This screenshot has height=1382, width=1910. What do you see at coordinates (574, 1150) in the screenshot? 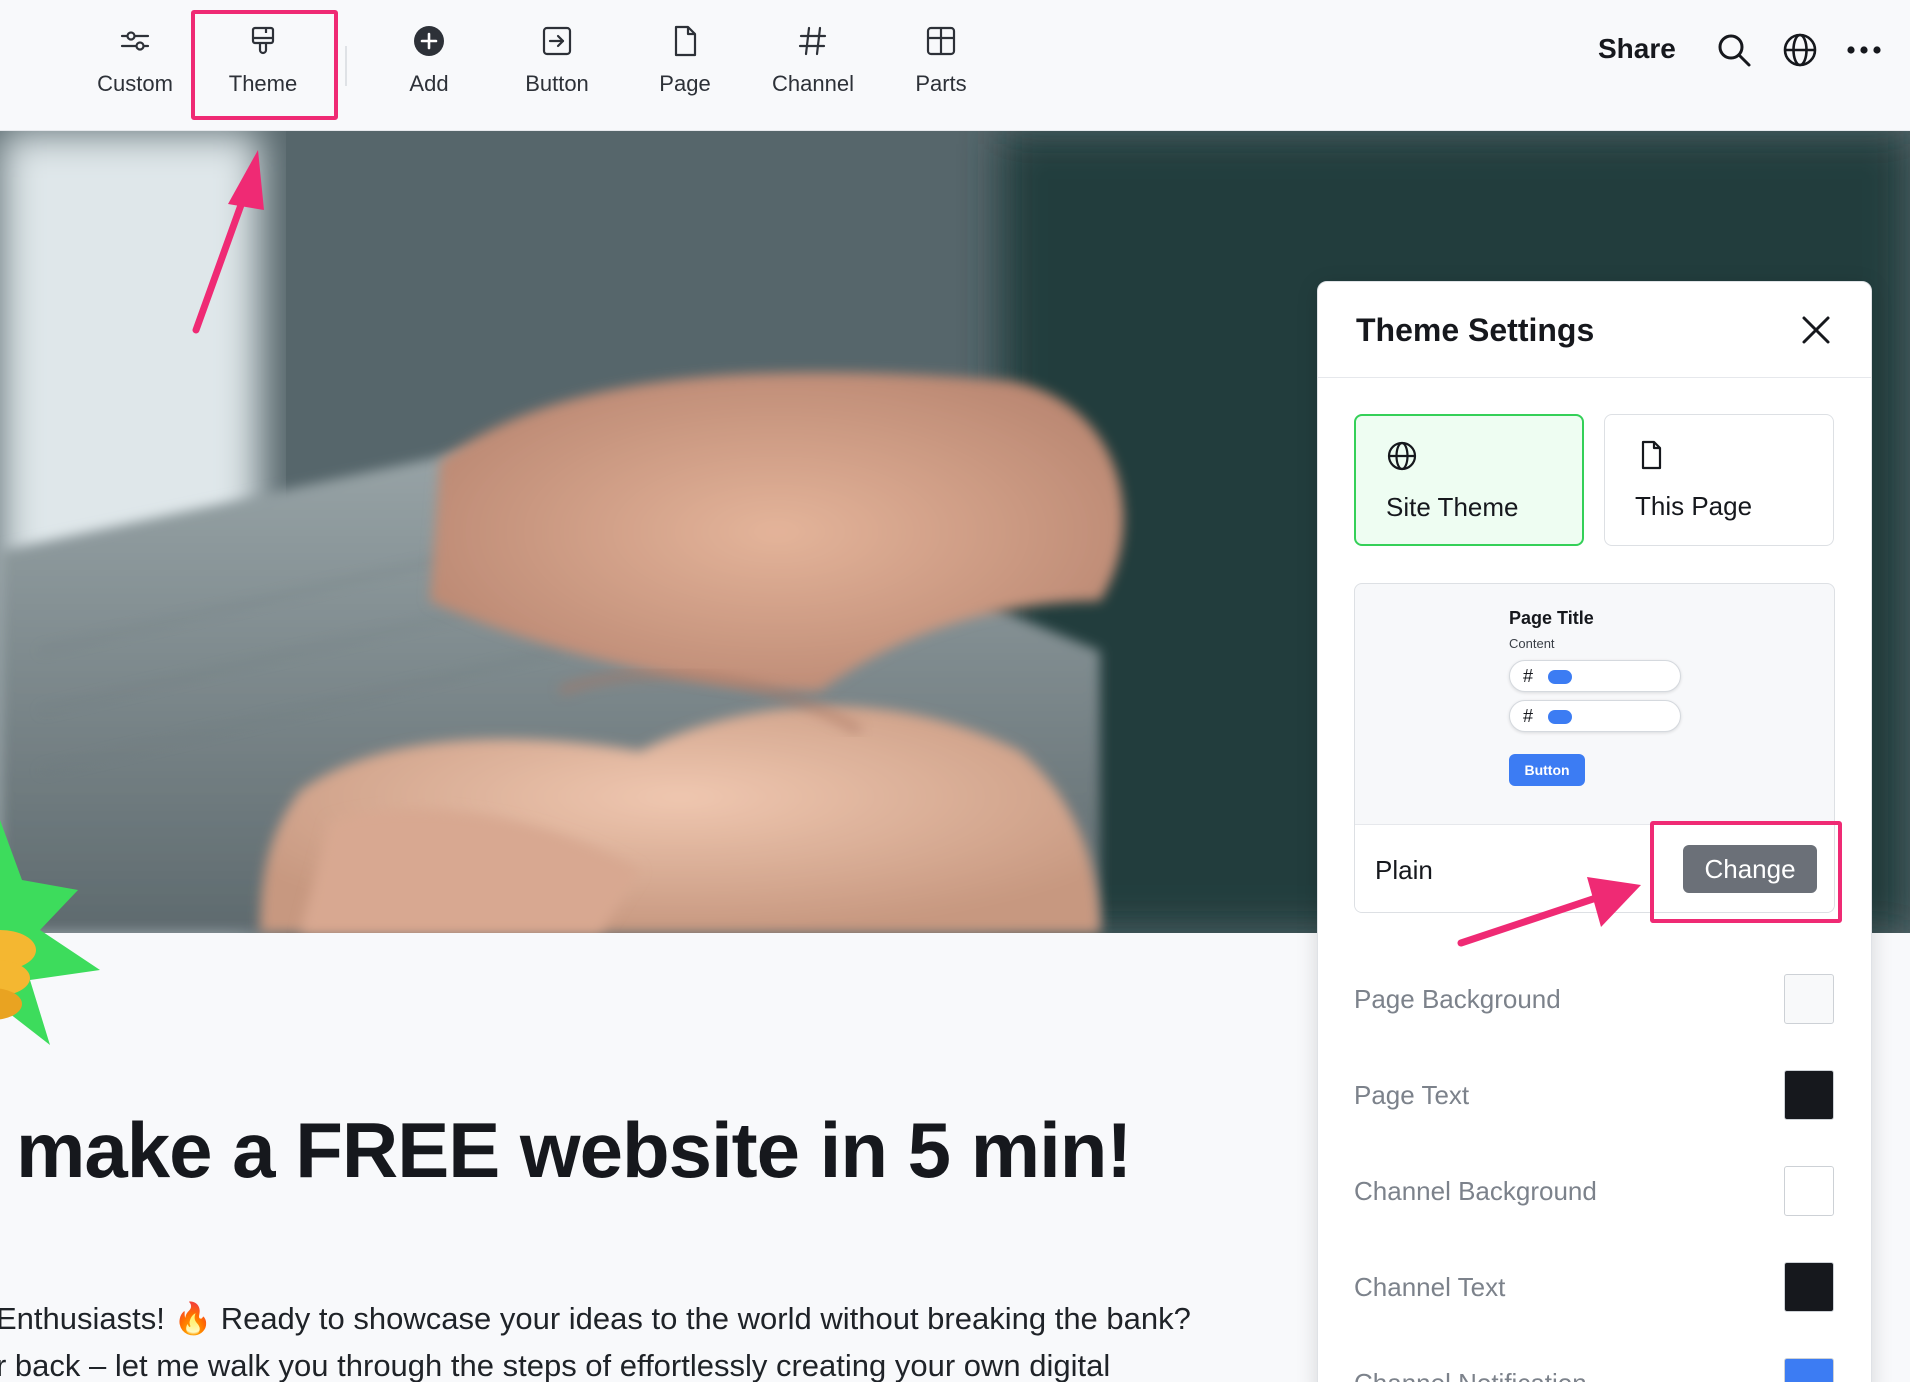
I see `page-headline: make a FREE website in 5 min!` at bounding box center [574, 1150].